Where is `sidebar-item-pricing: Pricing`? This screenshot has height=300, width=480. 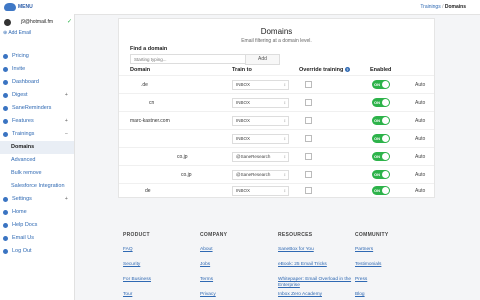
sidebar-item-pricing: Pricing is located at coordinates (37, 56).